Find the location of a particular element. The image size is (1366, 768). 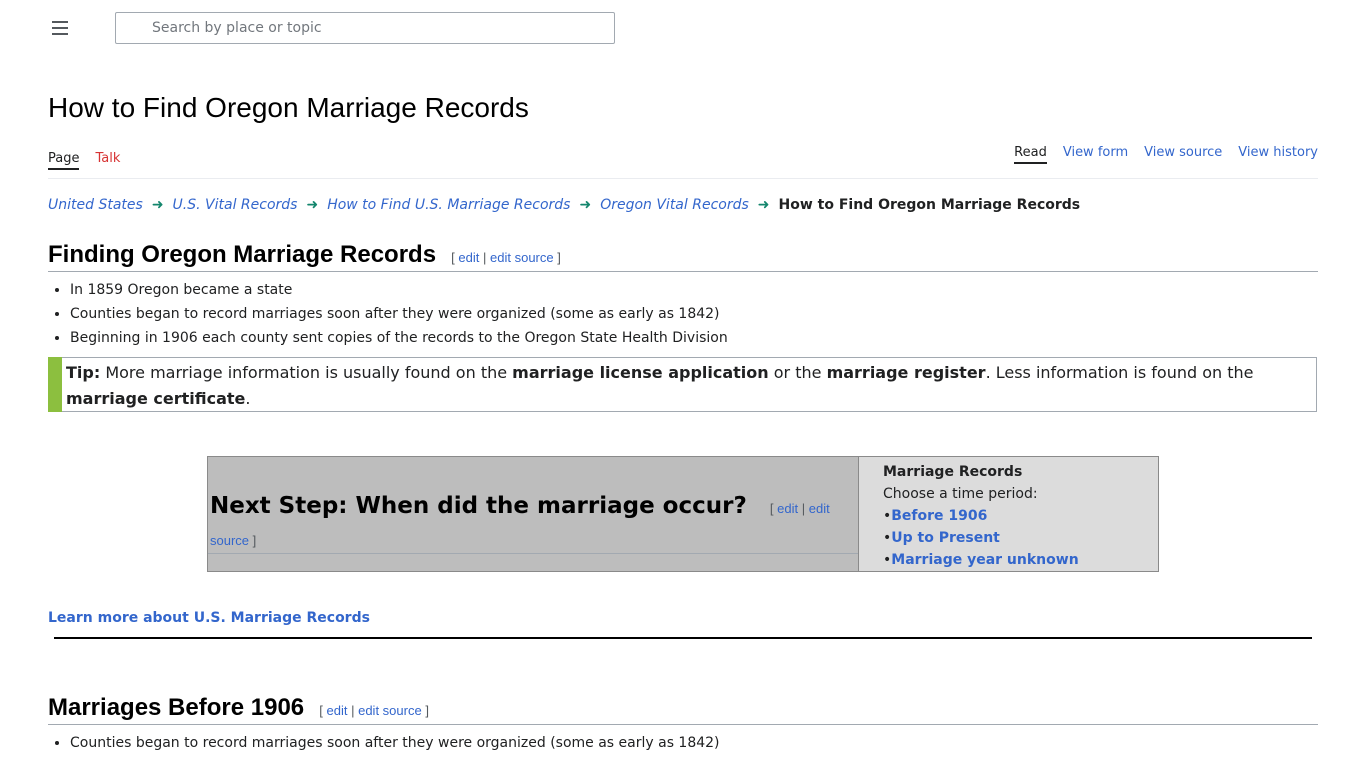

section-title: Finding Oregon Marriage Records is located at coordinates (242, 254).